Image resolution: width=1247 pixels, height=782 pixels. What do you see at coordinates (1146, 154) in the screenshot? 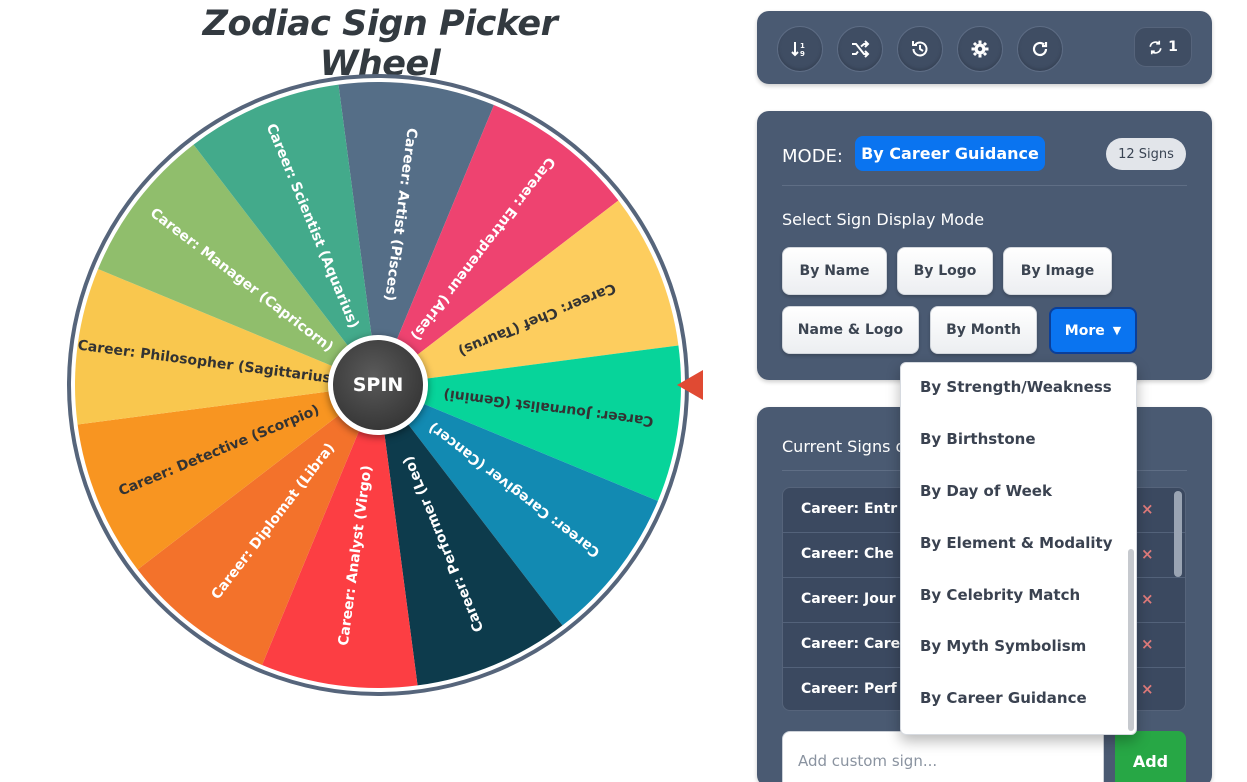
I see `signs-count-badge: 12 Signs` at bounding box center [1146, 154].